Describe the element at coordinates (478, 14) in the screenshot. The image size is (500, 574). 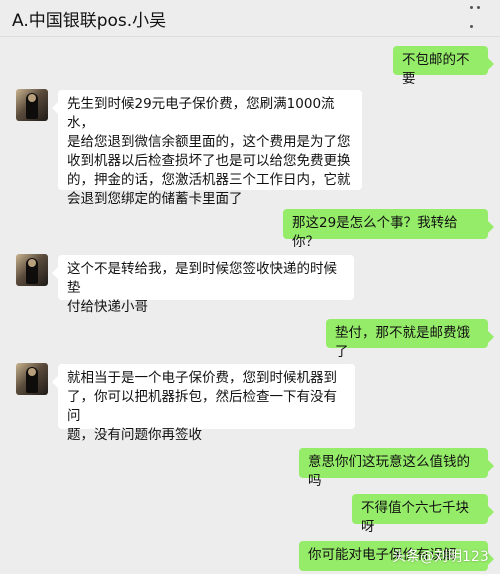
I see `more-options-icon` at that location.